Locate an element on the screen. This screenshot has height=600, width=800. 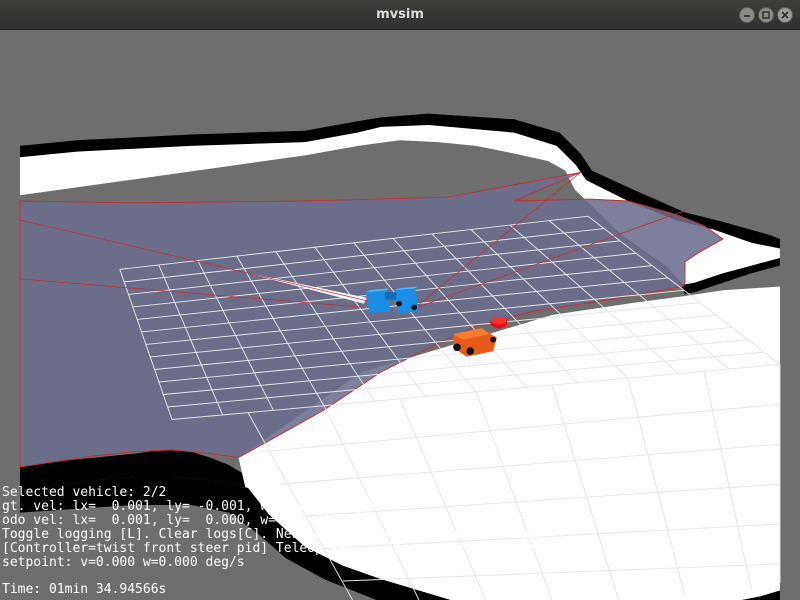
hud-setpoint: setpoint: v=0.000 w=0.000 deg/s is located at coordinates (123, 562).